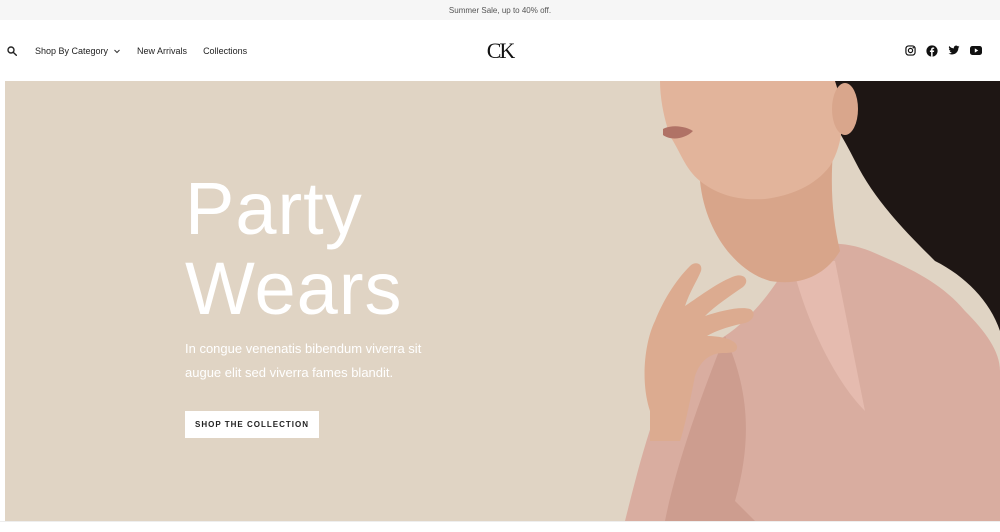  Describe the element at coordinates (252, 424) in the screenshot. I see `shop-collection-button: SHOP THE COLLECTION` at that location.